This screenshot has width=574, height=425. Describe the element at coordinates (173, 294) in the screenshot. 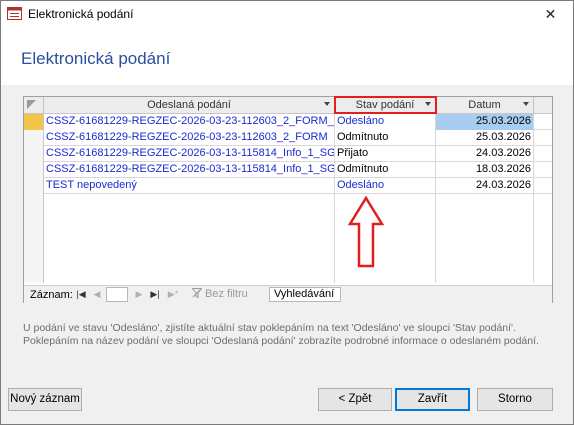

I see `new-record-icon: ▶*` at that location.